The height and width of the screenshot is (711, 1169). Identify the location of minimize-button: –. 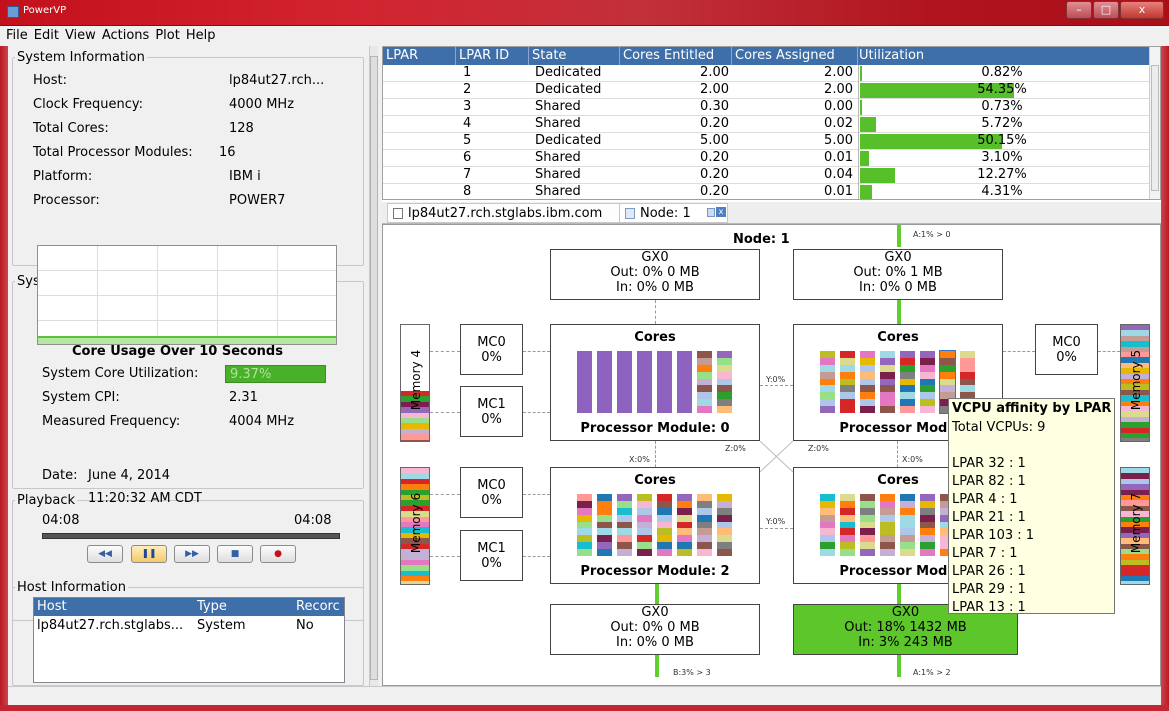
(1079, 10).